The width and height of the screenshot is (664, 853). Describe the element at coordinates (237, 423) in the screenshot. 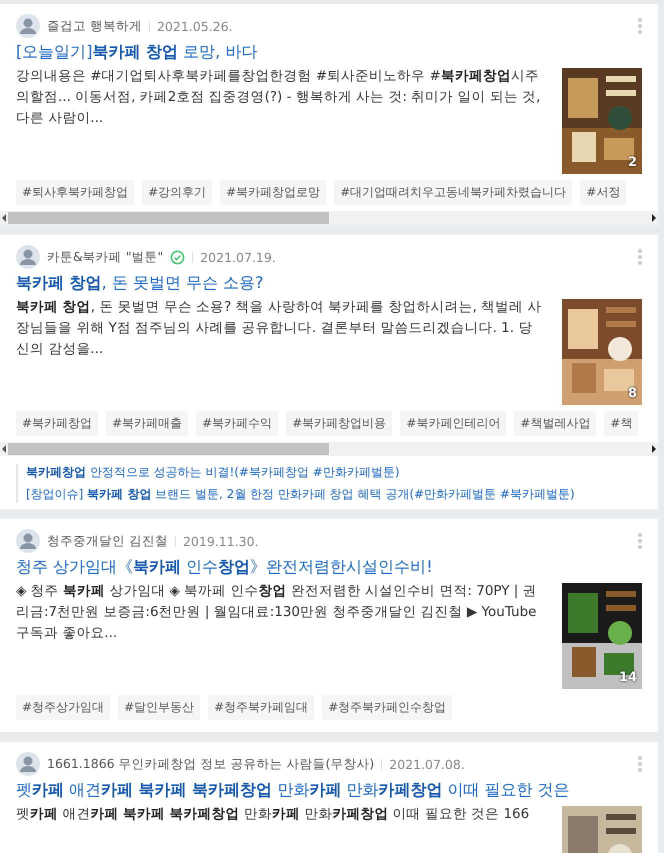

I see `tag-chip: #북카페수익` at that location.